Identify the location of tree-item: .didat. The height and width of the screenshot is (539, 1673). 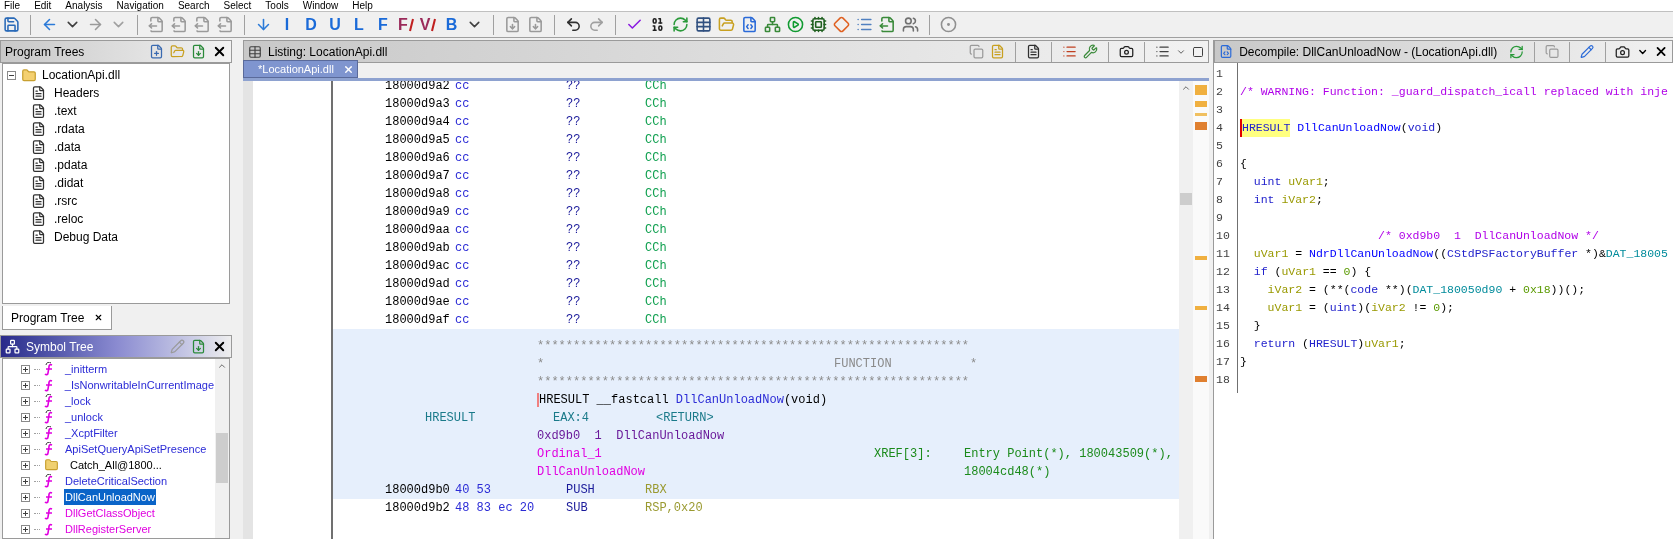
(69, 183).